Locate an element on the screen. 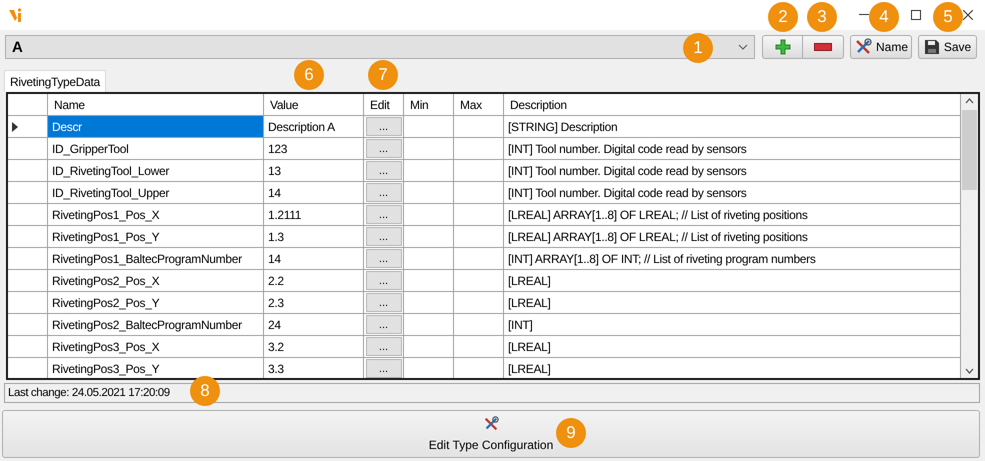 This screenshot has height=461, width=985. maximize-icon is located at coordinates (916, 15).